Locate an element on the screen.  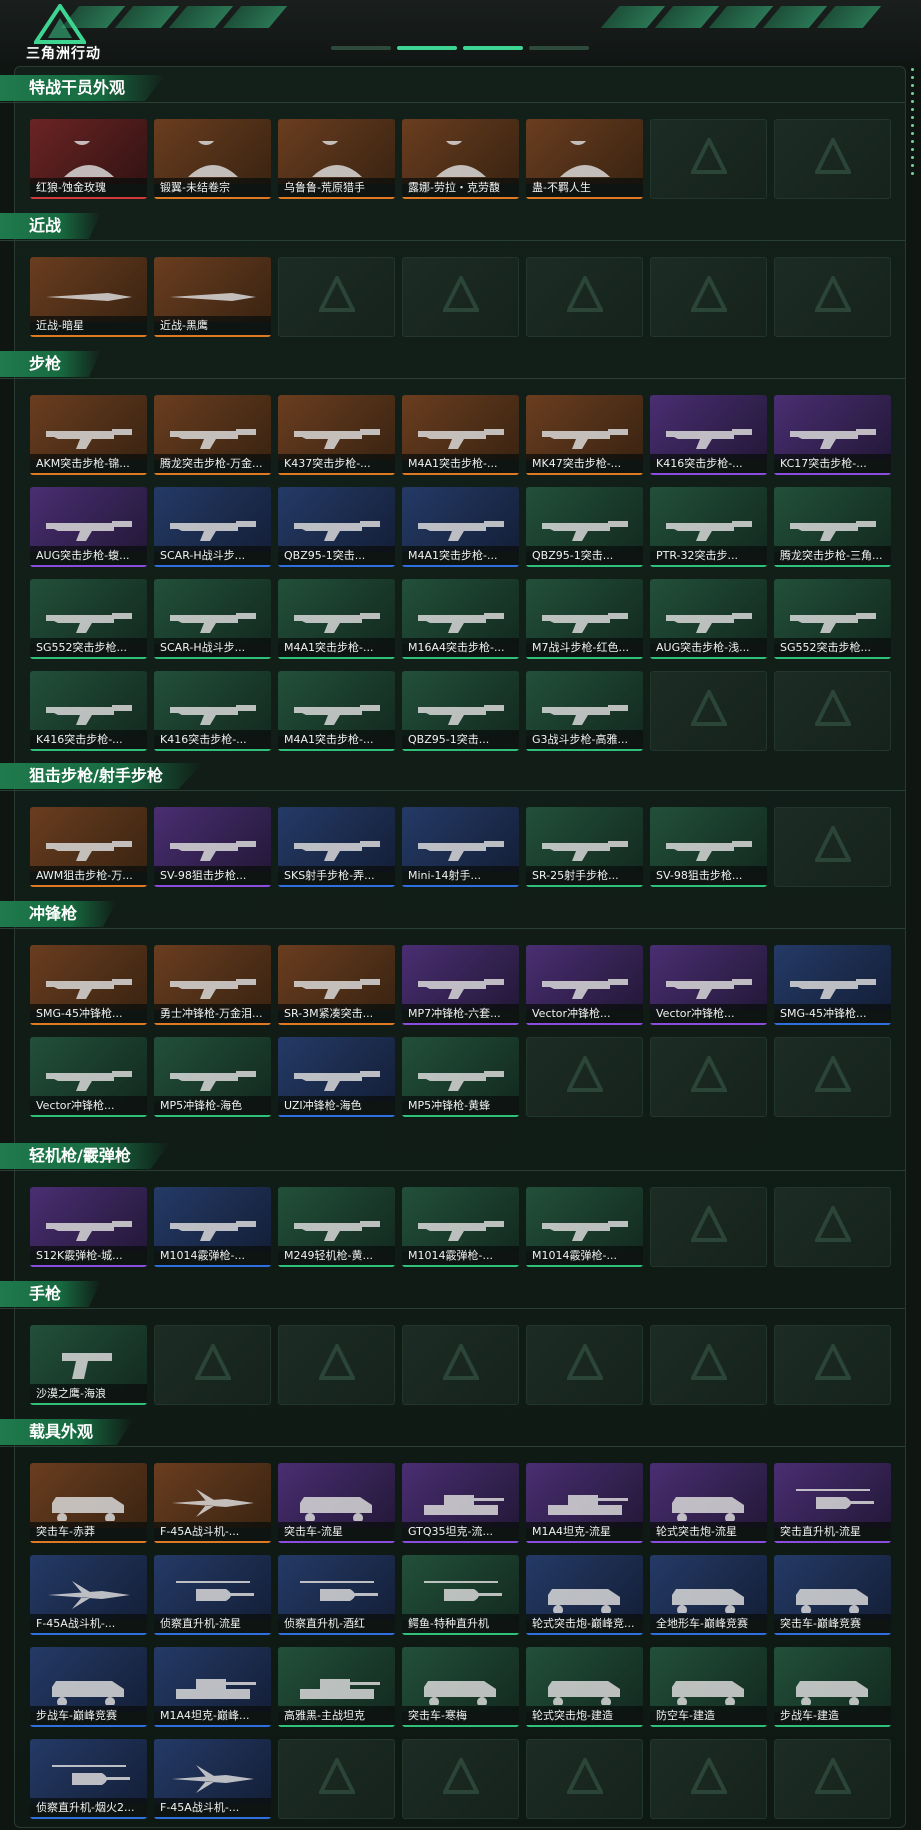
item-card: 锻翼-未结卷宗 is located at coordinates (212, 159).